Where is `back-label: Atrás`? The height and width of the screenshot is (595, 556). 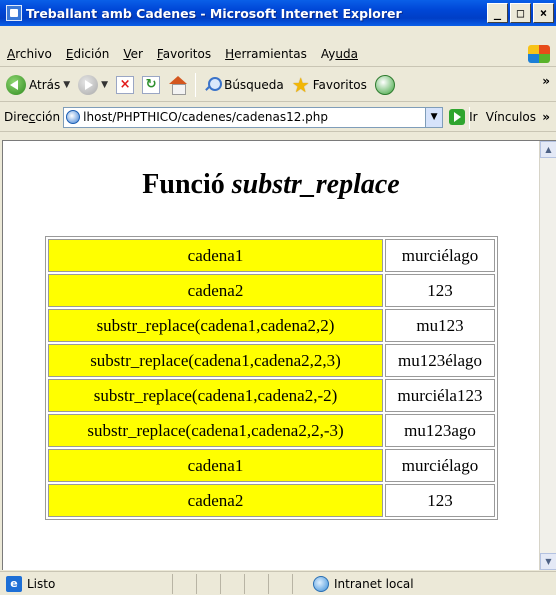
back-label: Atrás is located at coordinates (45, 84).